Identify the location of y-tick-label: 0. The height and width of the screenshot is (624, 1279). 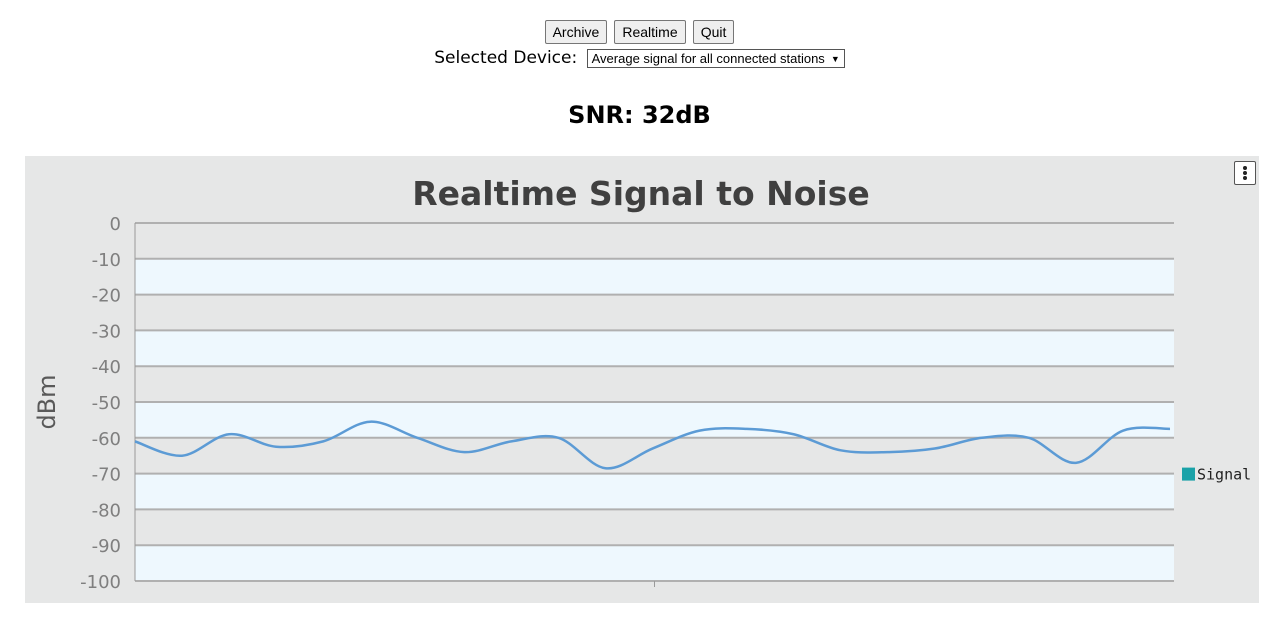
(115, 224).